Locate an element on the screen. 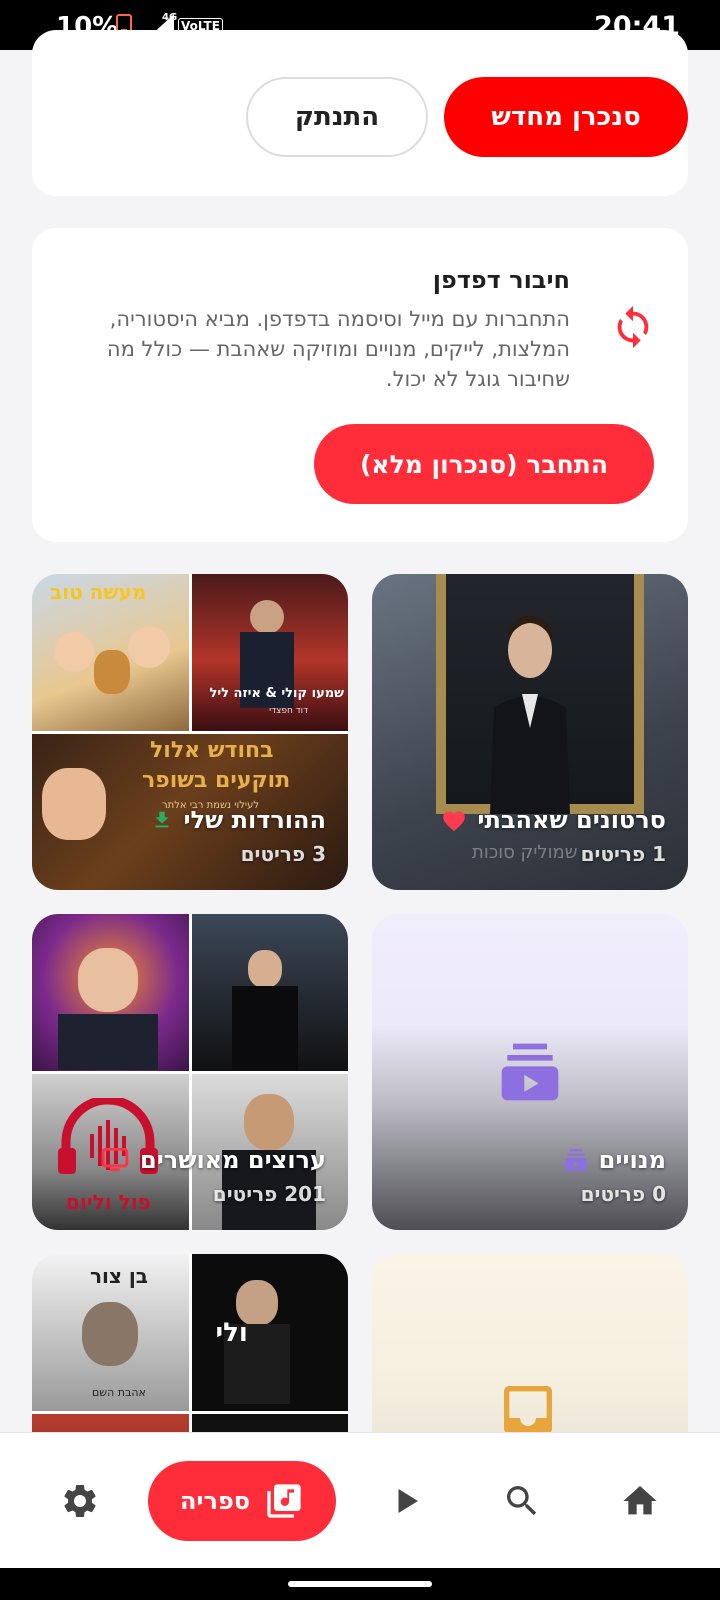  downloads-count: 3 פריטים is located at coordinates (283, 854).